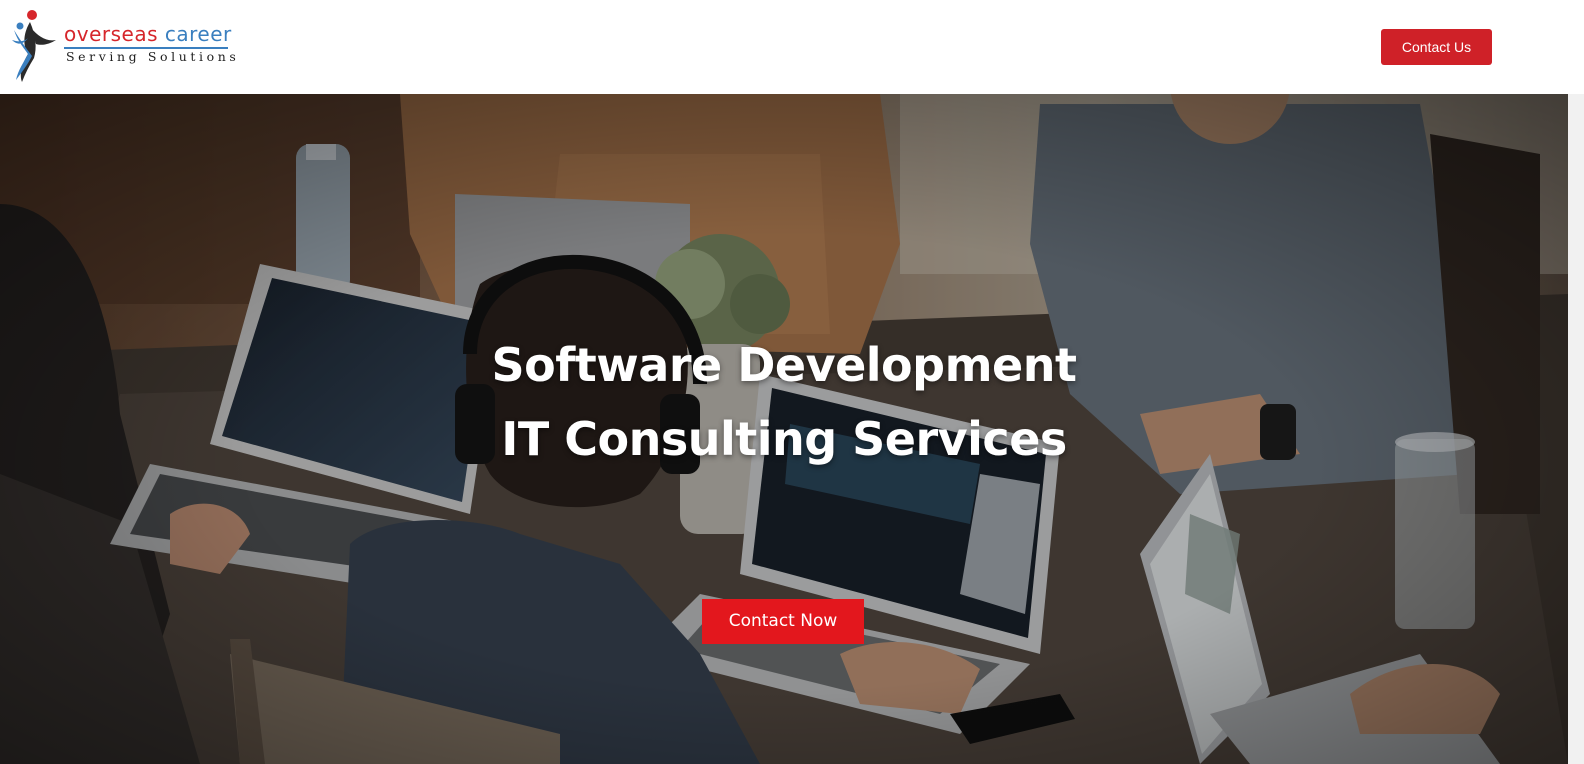 The height and width of the screenshot is (764, 1584). Describe the element at coordinates (784, 439) in the screenshot. I see `hero-title-line2: IT Consulting Services` at that location.